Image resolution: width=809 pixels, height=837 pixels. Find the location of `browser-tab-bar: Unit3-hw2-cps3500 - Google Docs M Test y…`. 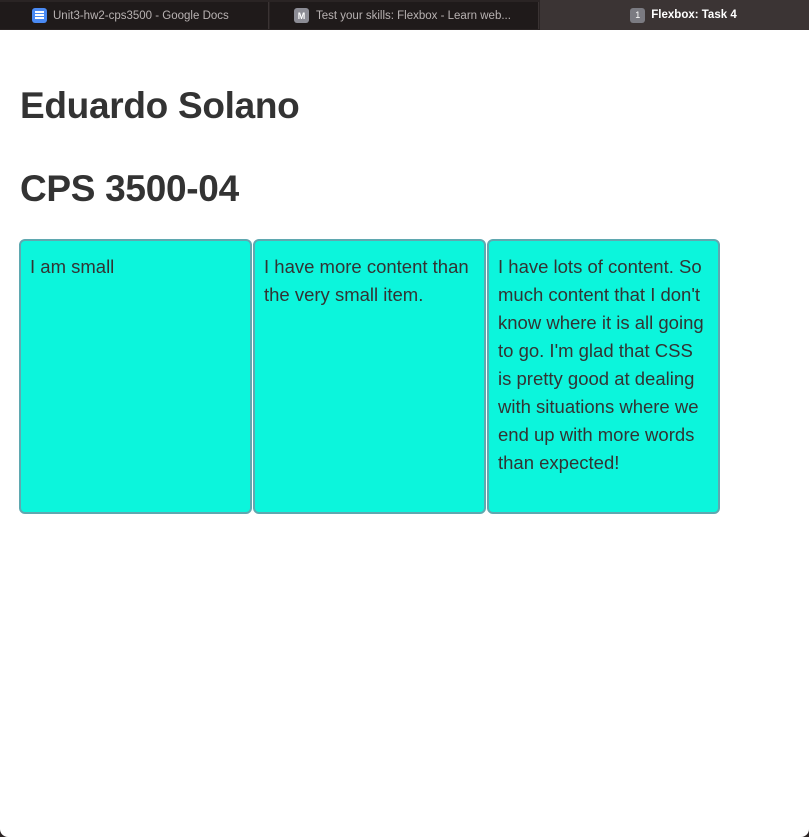

browser-tab-bar: Unit3-hw2-cps3500 - Google Docs M Test y… is located at coordinates (404, 15).